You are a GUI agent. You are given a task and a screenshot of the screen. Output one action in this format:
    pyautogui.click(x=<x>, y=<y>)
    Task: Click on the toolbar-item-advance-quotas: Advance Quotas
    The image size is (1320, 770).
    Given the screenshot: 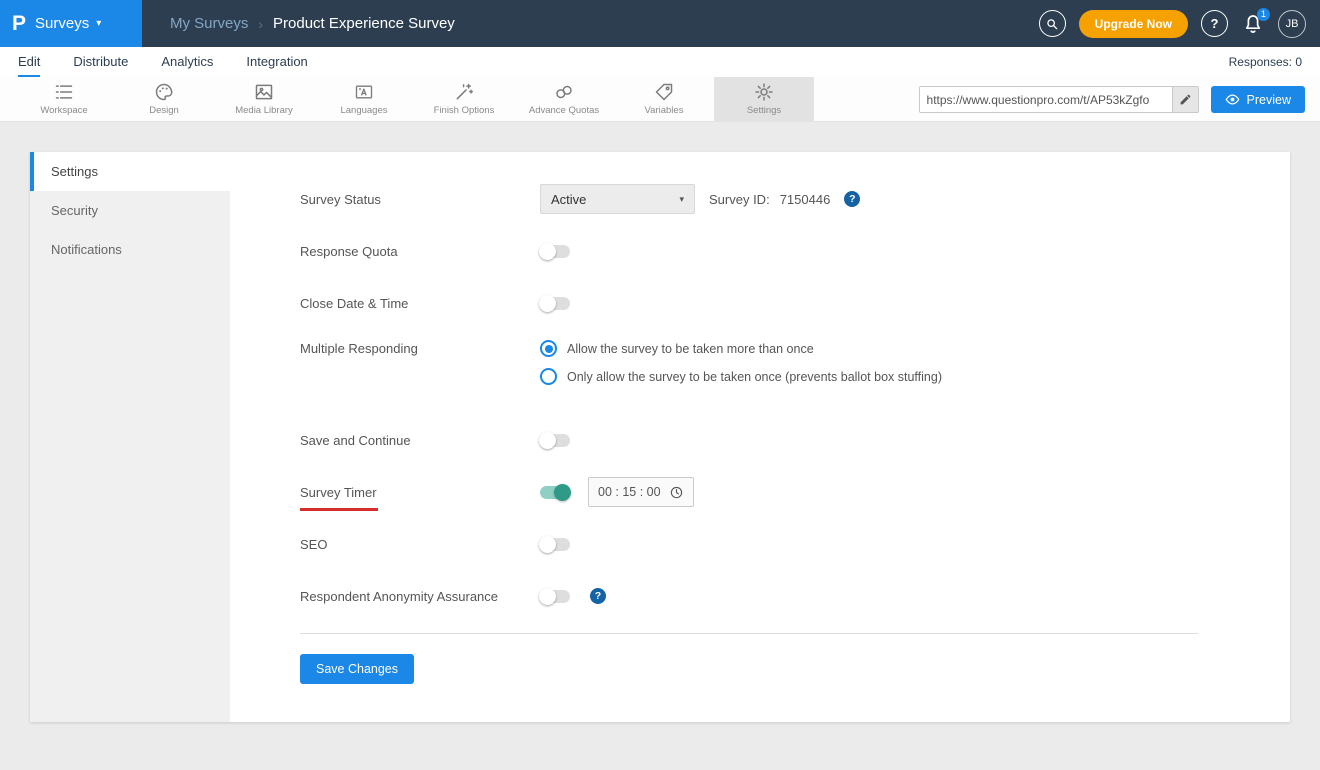 What is the action you would take?
    pyautogui.click(x=564, y=99)
    